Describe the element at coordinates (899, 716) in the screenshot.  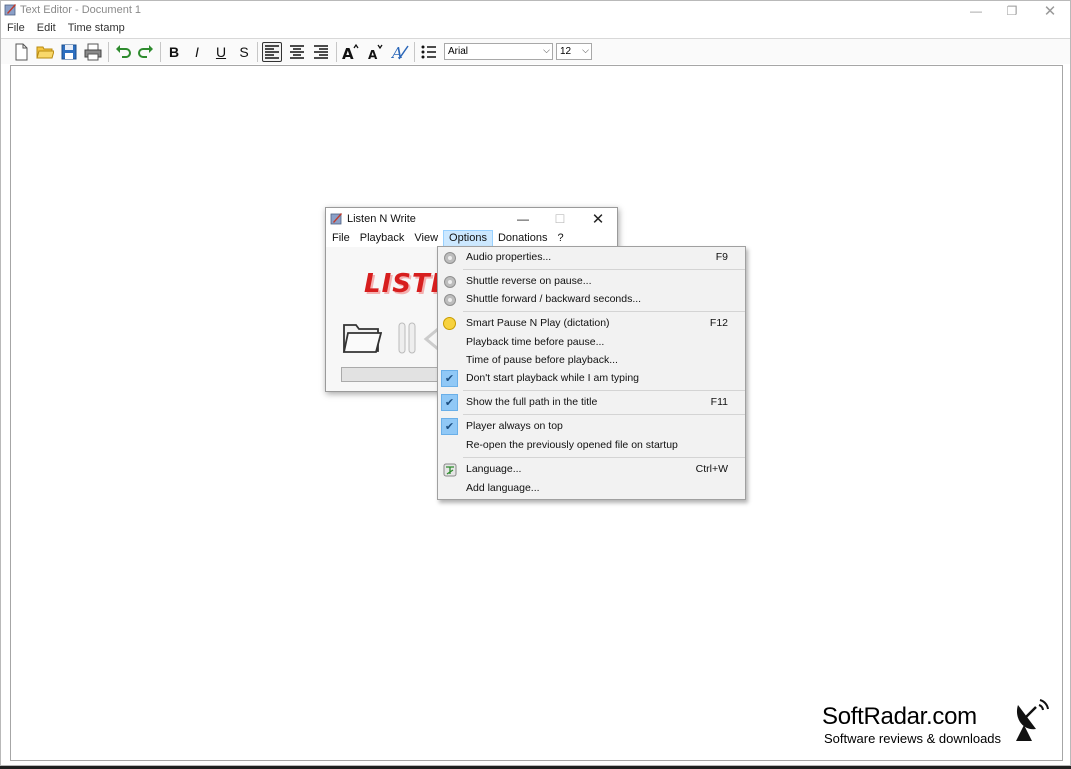
I see `watermark-title: SoftRadar.com` at that location.